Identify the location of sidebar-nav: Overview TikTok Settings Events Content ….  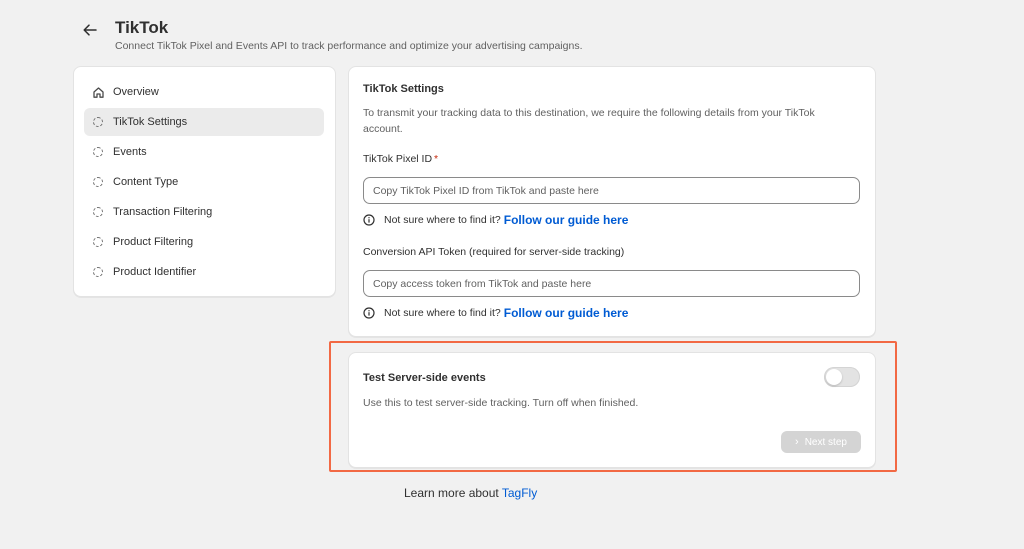
(204, 181).